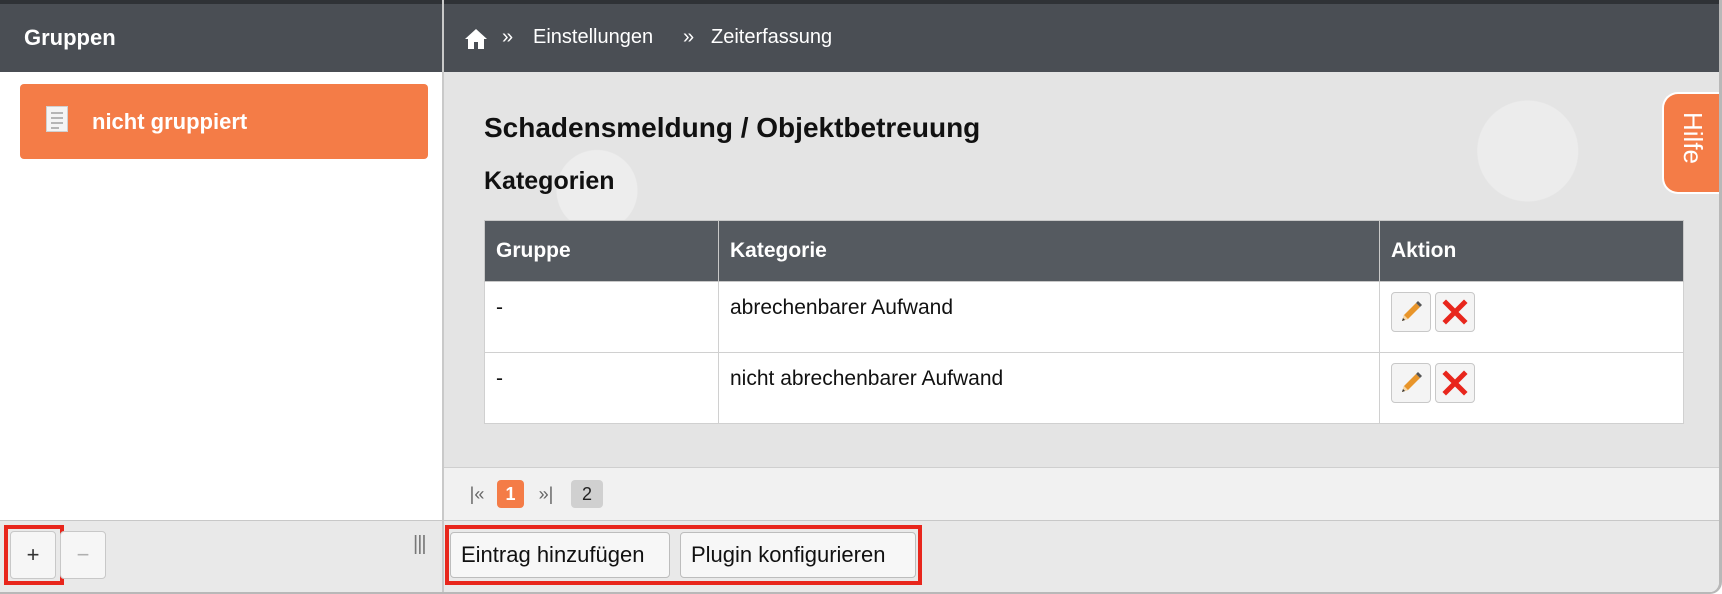  I want to click on table-row: - abrechenbarer Aufwand, so click(1084, 317).